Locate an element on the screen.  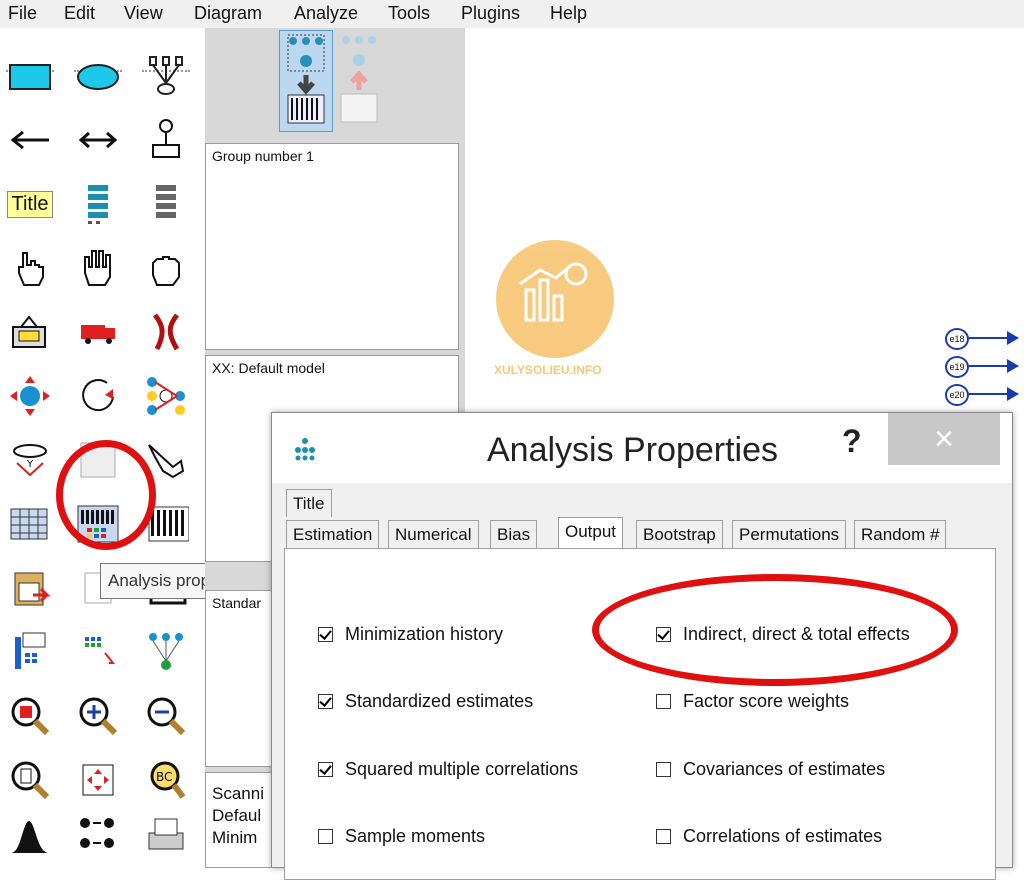
tab-output: Output is located at coordinates (591, 533).